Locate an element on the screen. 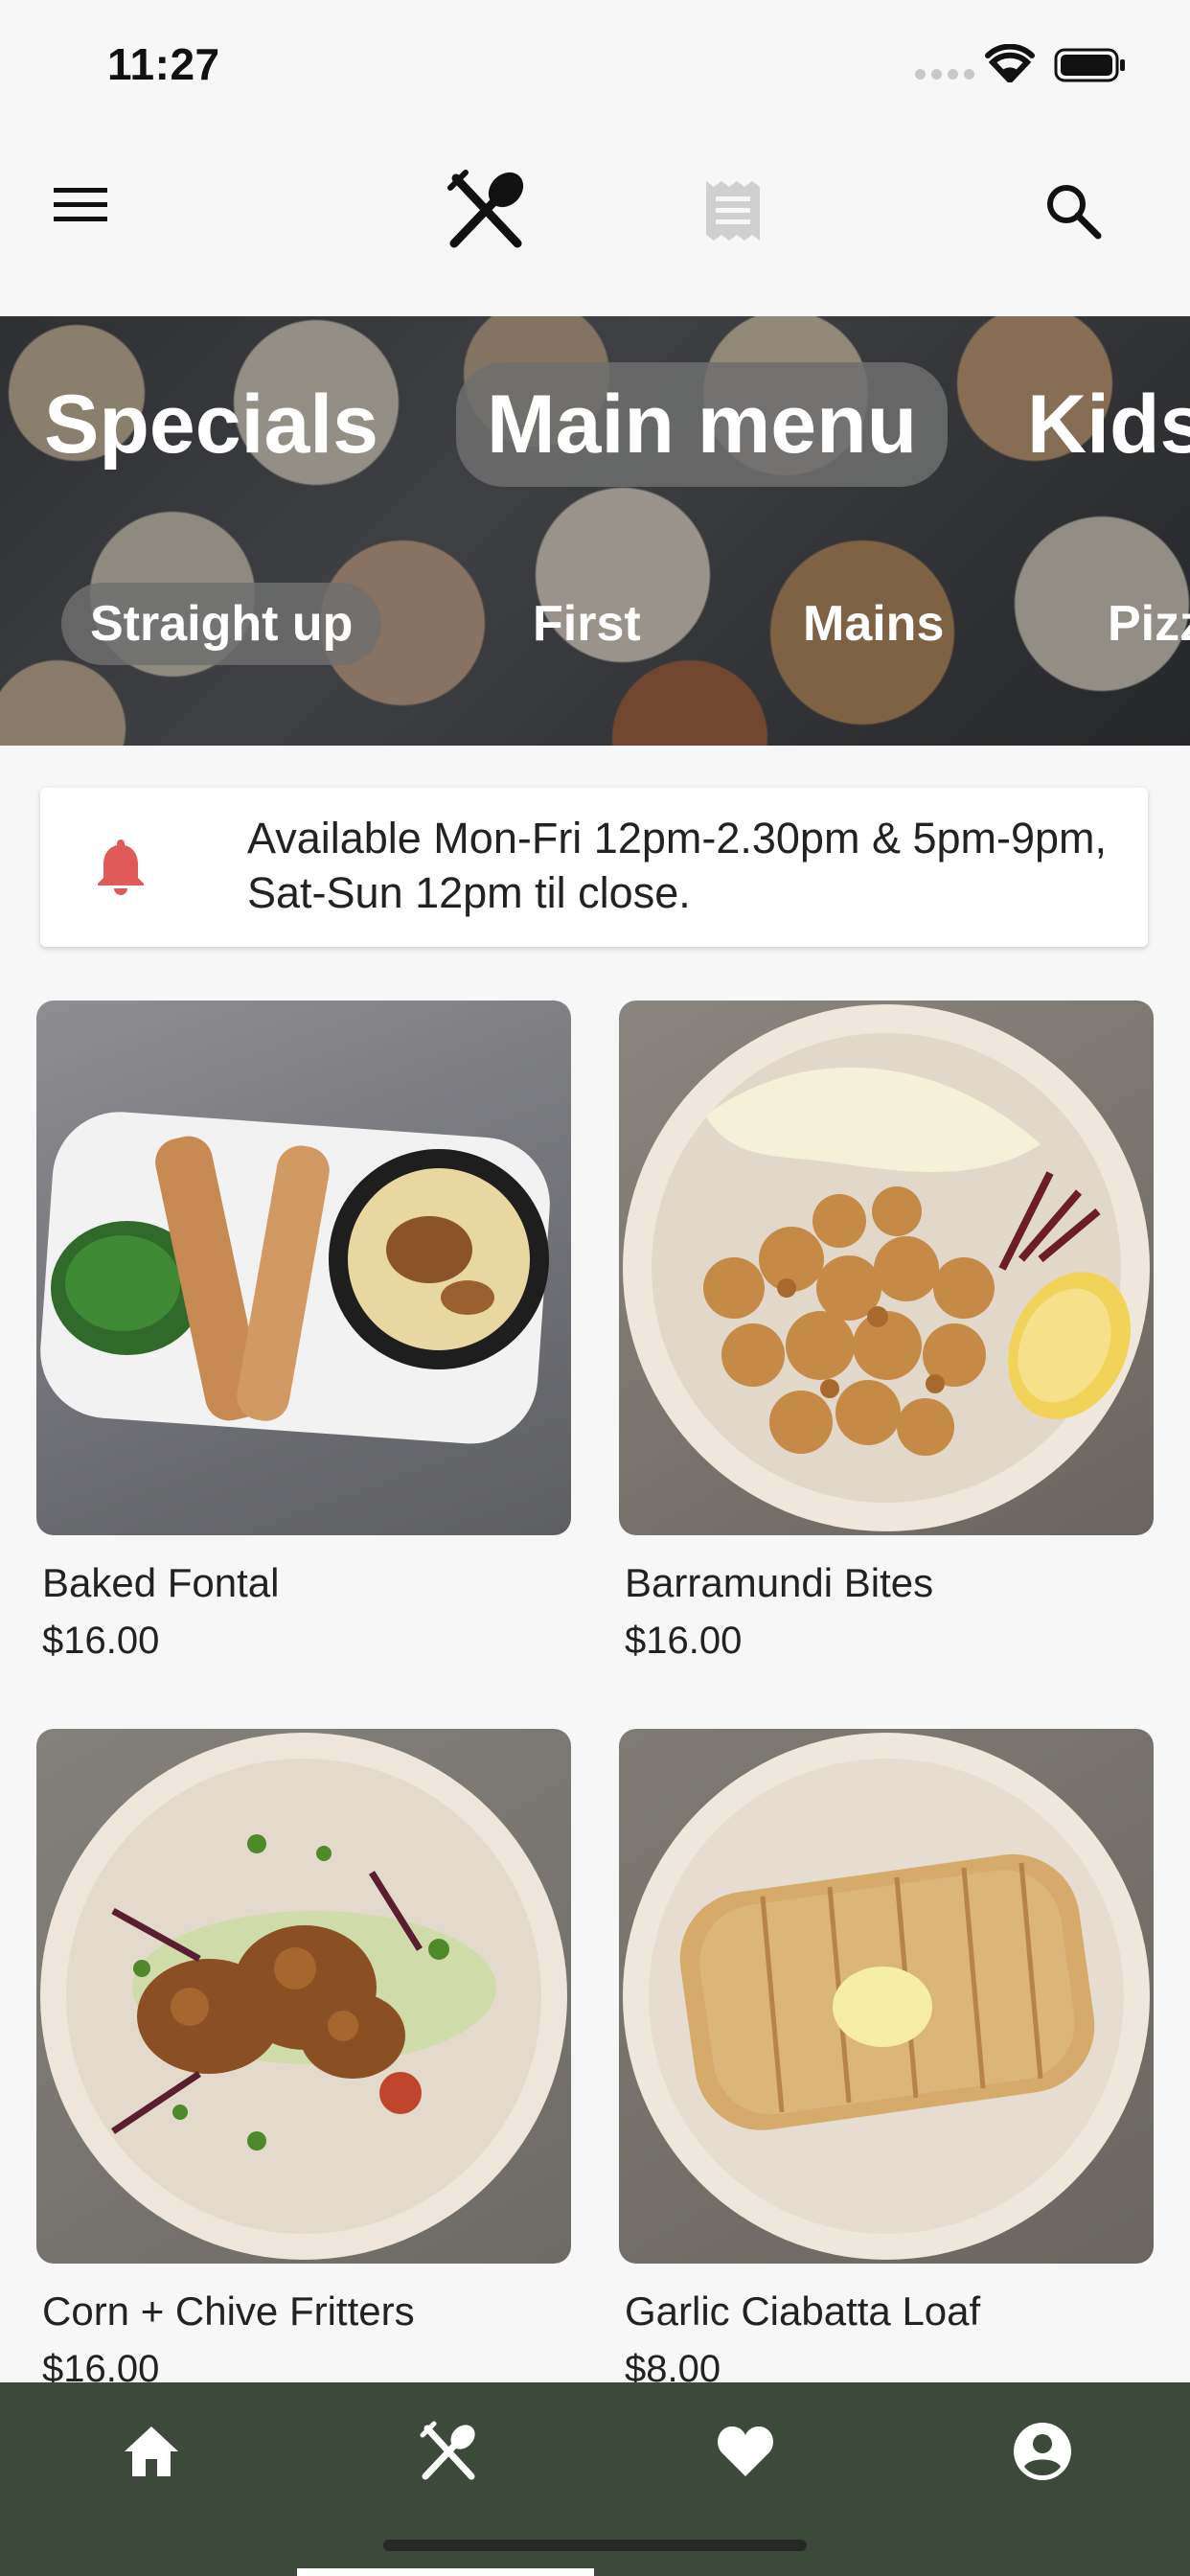  baked-fontal-image is located at coordinates (303, 1267).